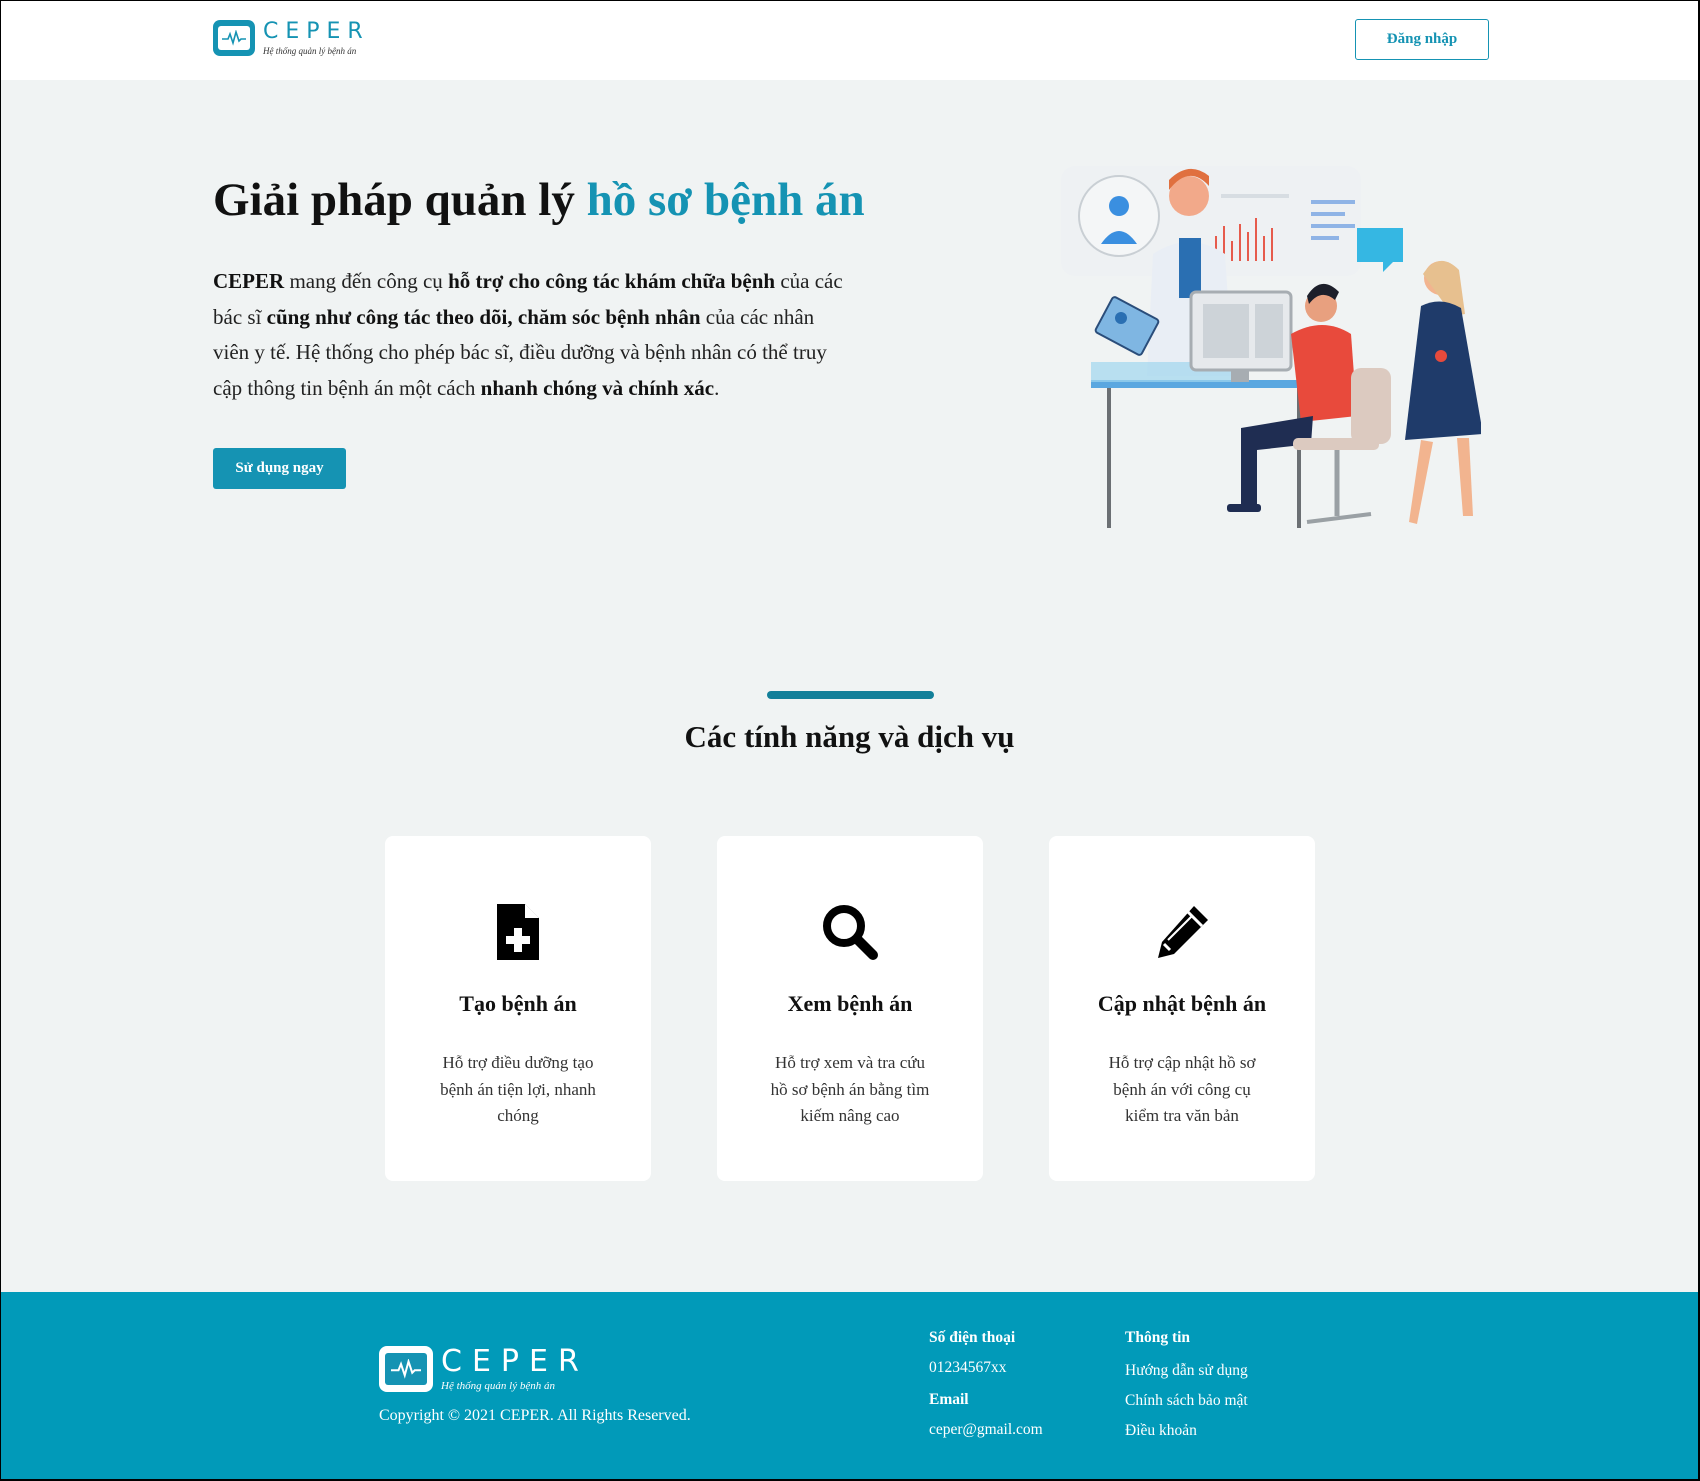 The height and width of the screenshot is (1481, 1700). I want to click on hero-desc-segment: hỗ trợ cho công tác khám chữa bệnh, so click(612, 281).